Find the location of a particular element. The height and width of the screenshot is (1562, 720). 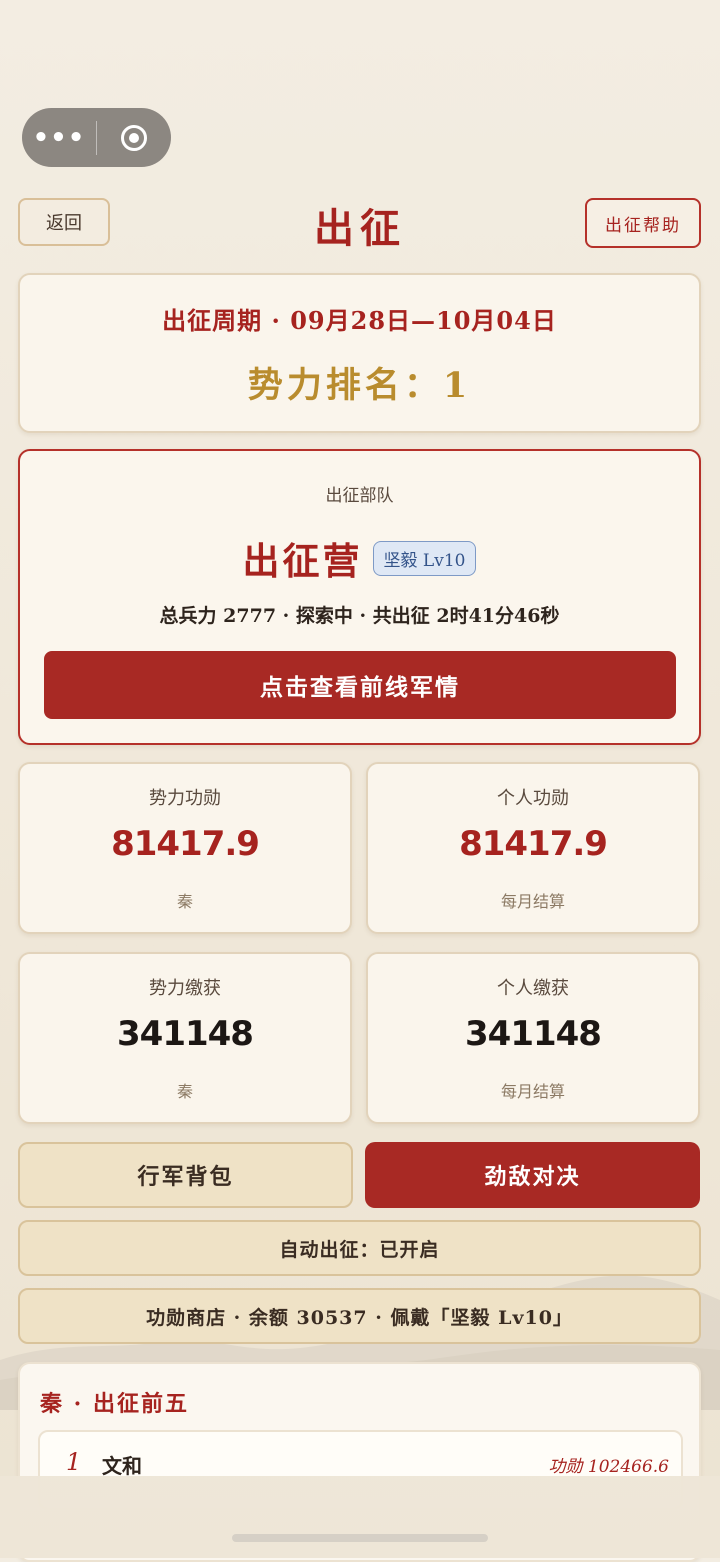

troop-label: 出征部队 is located at coordinates (359, 496).